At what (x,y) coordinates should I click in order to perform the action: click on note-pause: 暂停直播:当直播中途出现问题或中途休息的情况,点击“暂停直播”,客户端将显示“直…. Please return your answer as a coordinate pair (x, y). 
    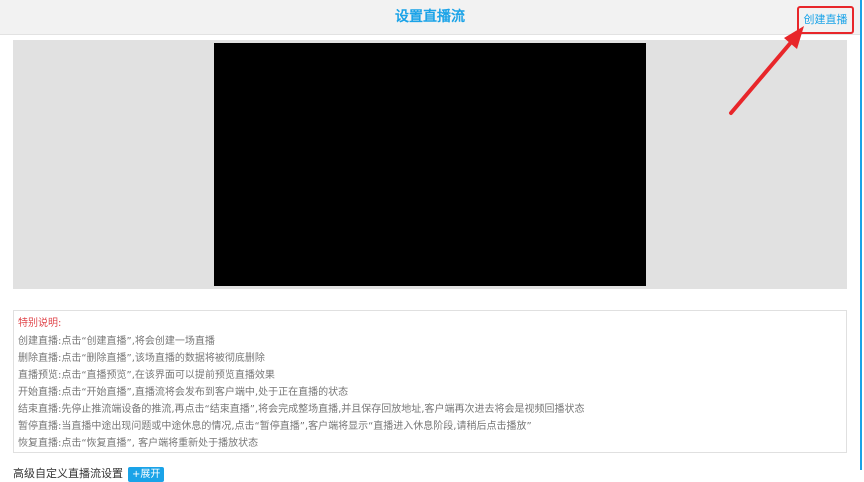
    Looking at the image, I should click on (275, 426).